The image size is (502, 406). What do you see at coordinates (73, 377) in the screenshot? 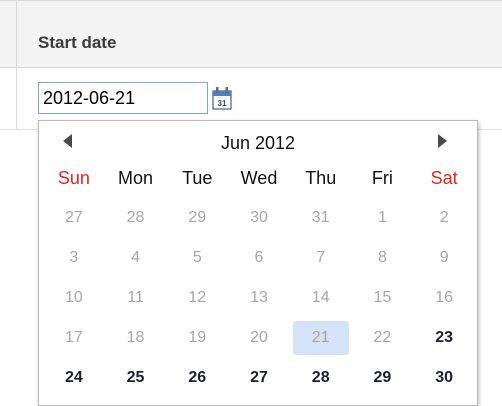
I see `calendar-day-label: 24` at bounding box center [73, 377].